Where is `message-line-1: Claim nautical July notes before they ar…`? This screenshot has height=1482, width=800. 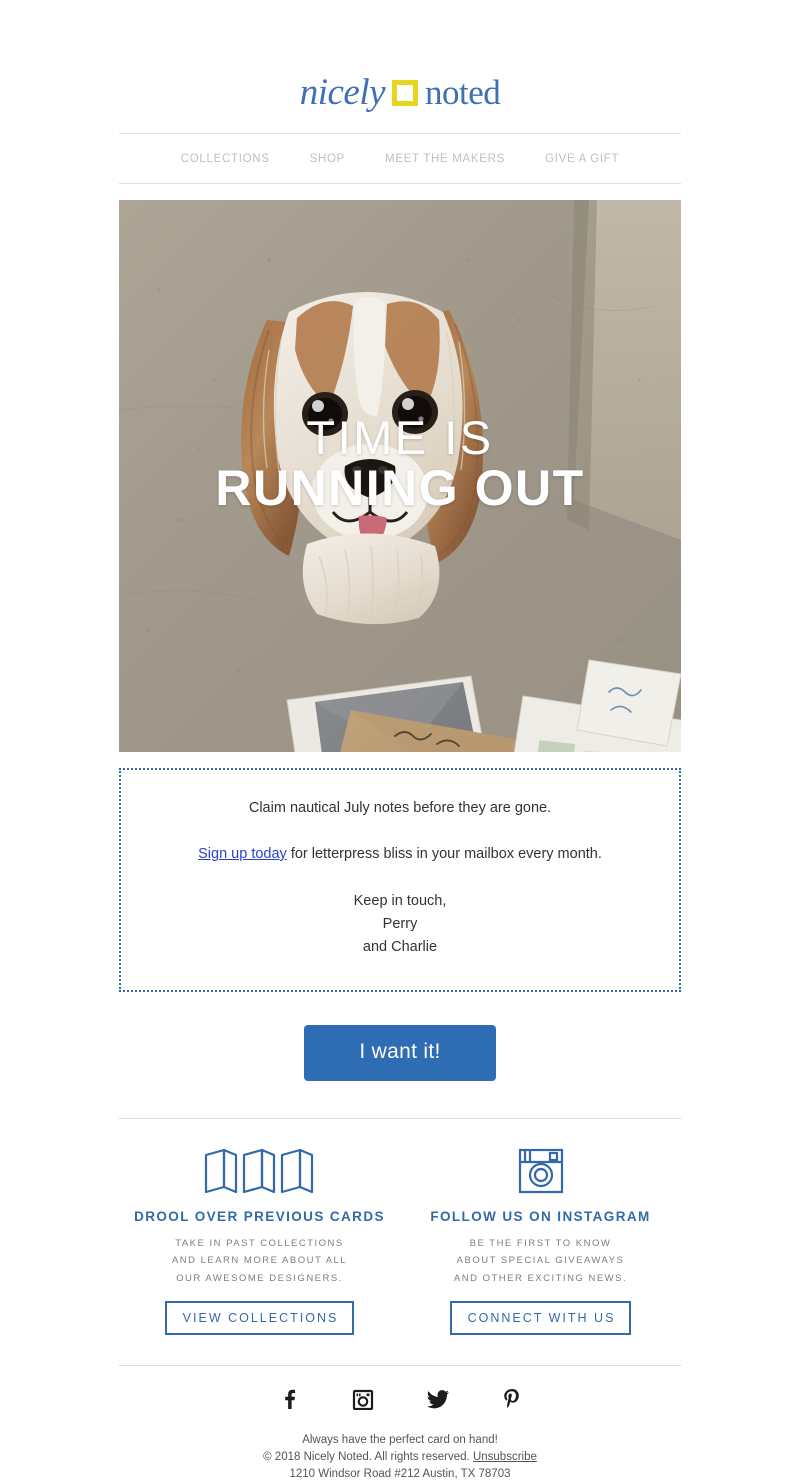
message-line-1: Claim nautical July notes before they ar… is located at coordinates (400, 808).